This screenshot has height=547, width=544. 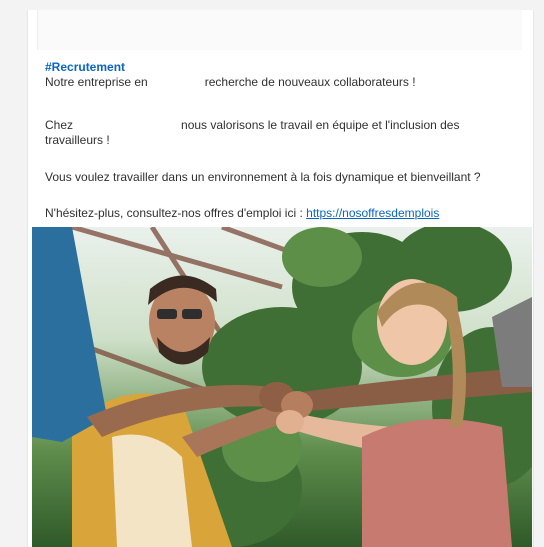 What do you see at coordinates (279, 30) in the screenshot?
I see `post-header-bar` at bounding box center [279, 30].